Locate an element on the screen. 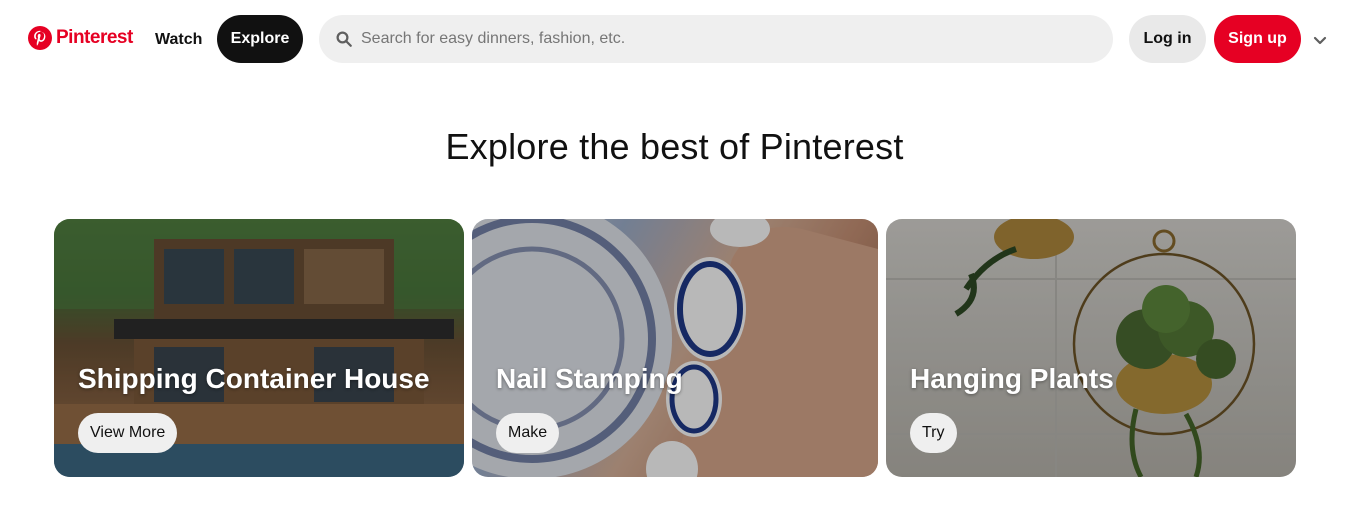  view-more-button: View More is located at coordinates (128, 433).